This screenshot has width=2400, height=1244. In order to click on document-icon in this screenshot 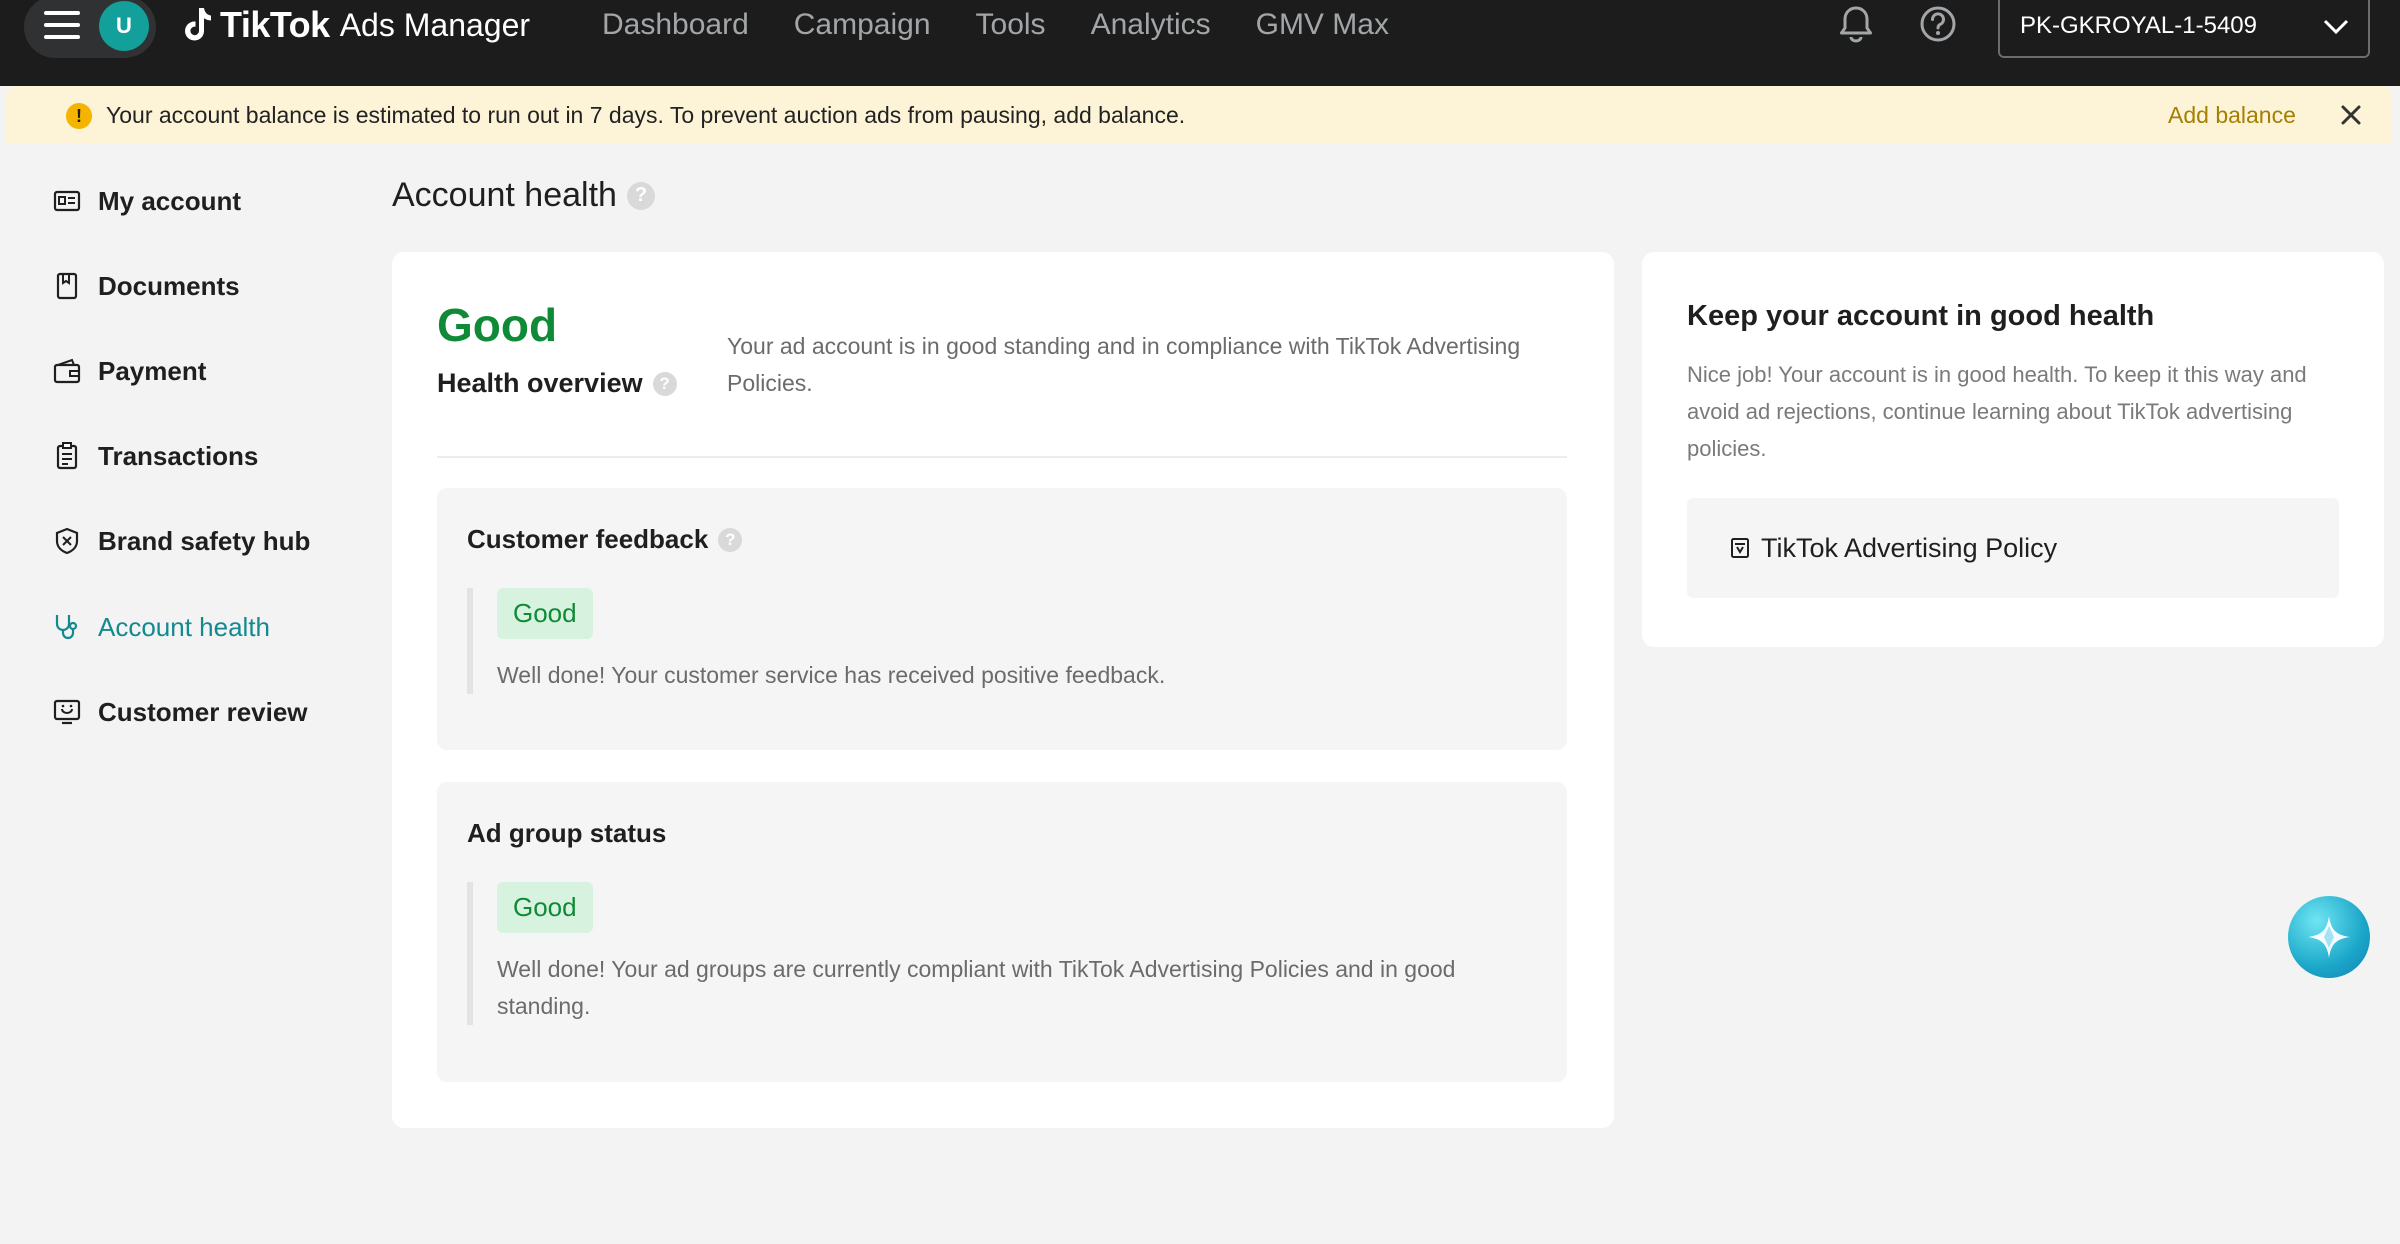, I will do `click(67, 286)`.